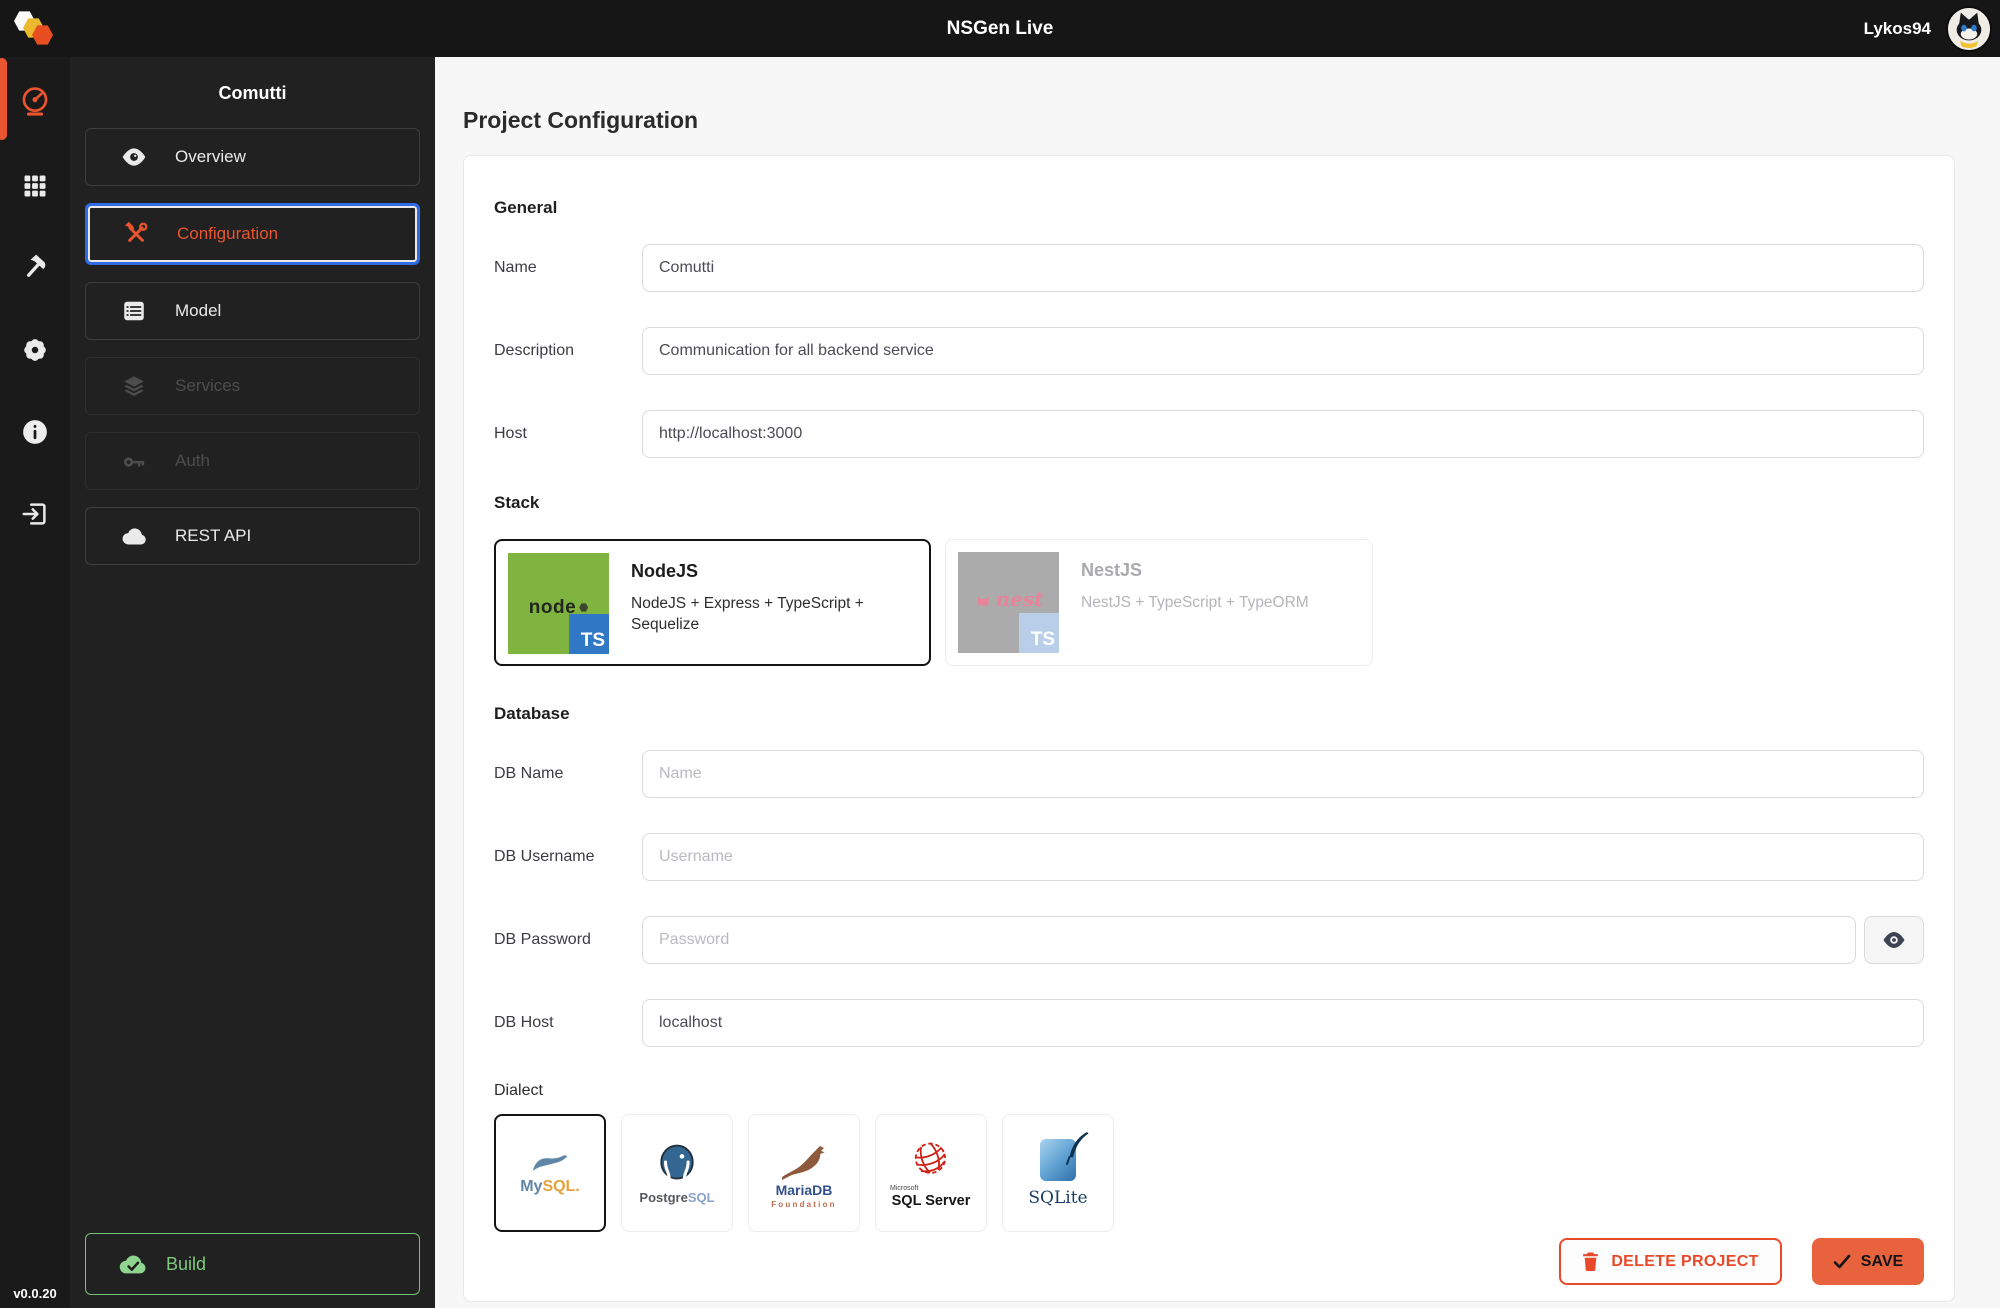  What do you see at coordinates (534, 350) in the screenshot?
I see `description-label: Description` at bounding box center [534, 350].